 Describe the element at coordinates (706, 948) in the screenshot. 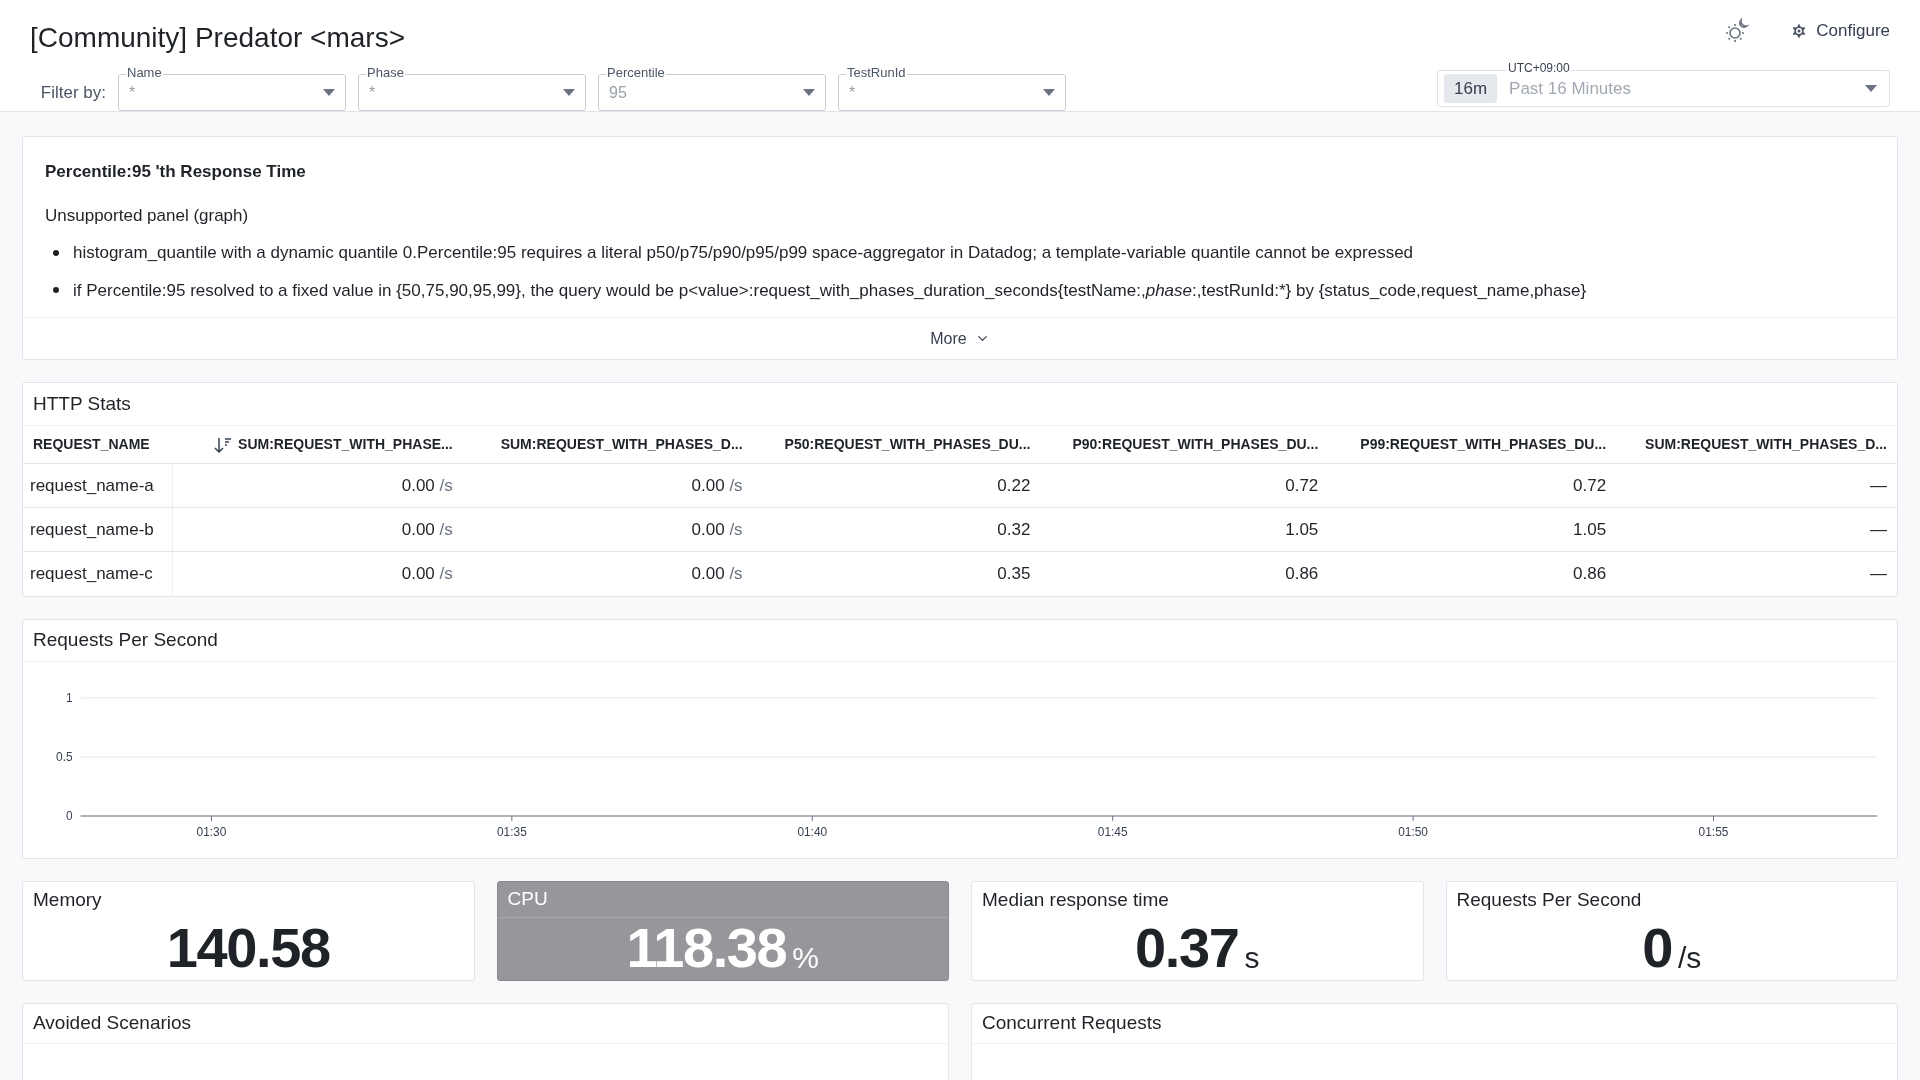

I see `stat-value: 118.38` at that location.